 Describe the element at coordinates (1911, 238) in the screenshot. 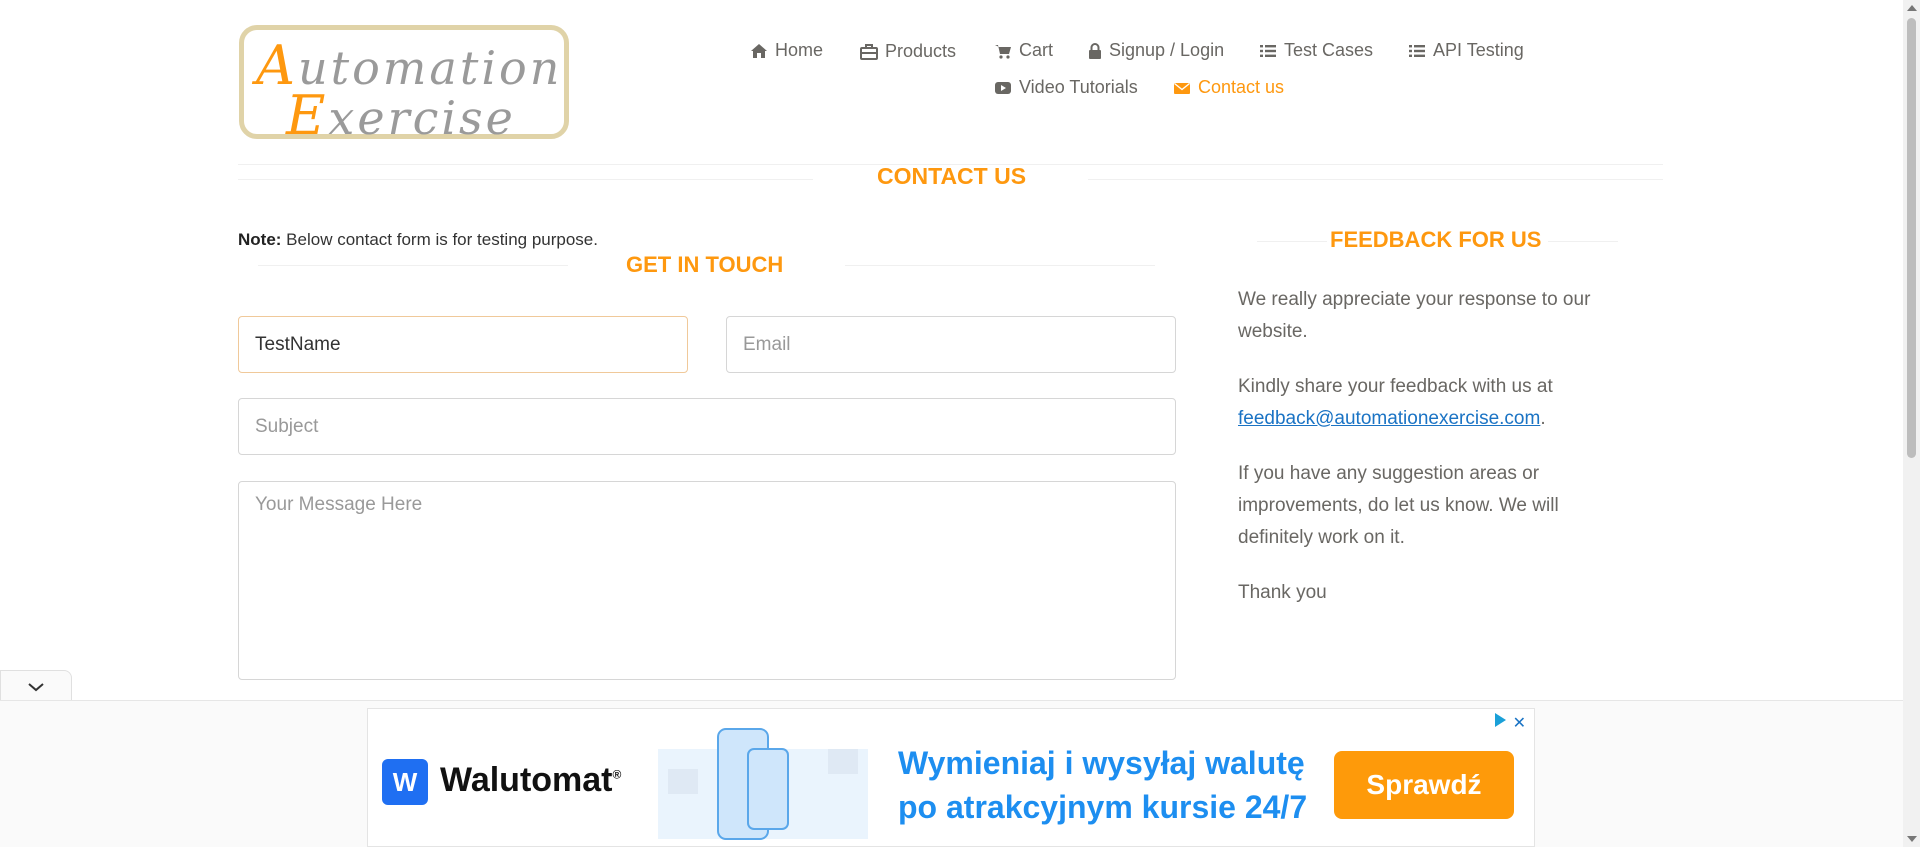

I see `scrollbar-thumb` at that location.